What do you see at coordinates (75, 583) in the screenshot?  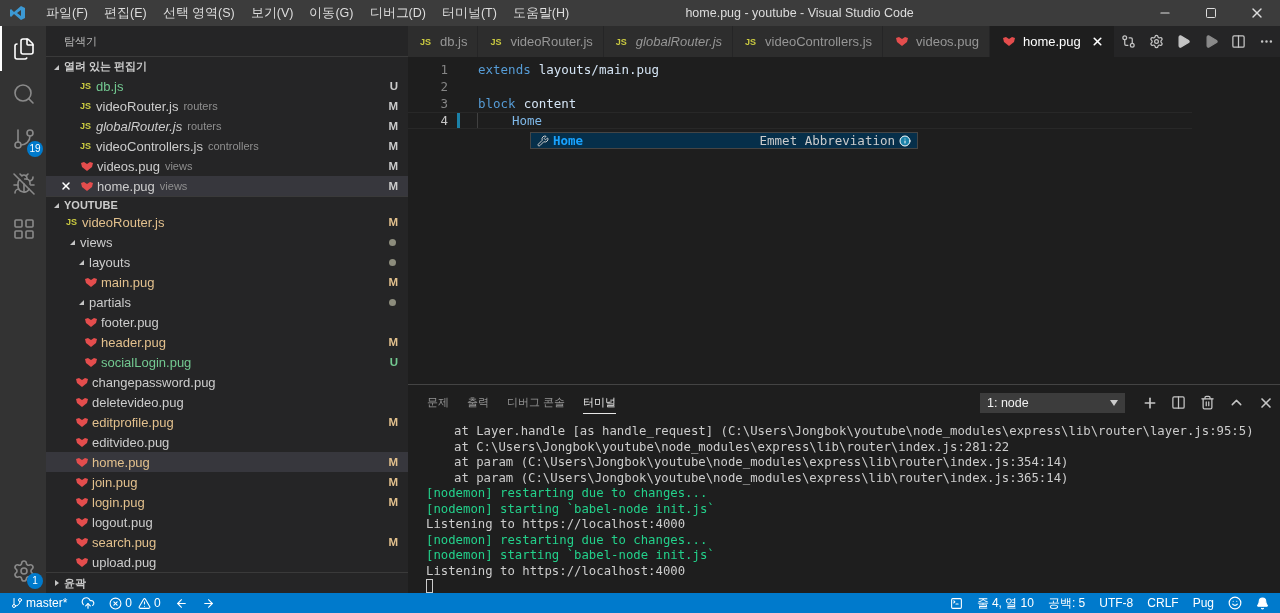 I see `section-title: 윤곽` at bounding box center [75, 583].